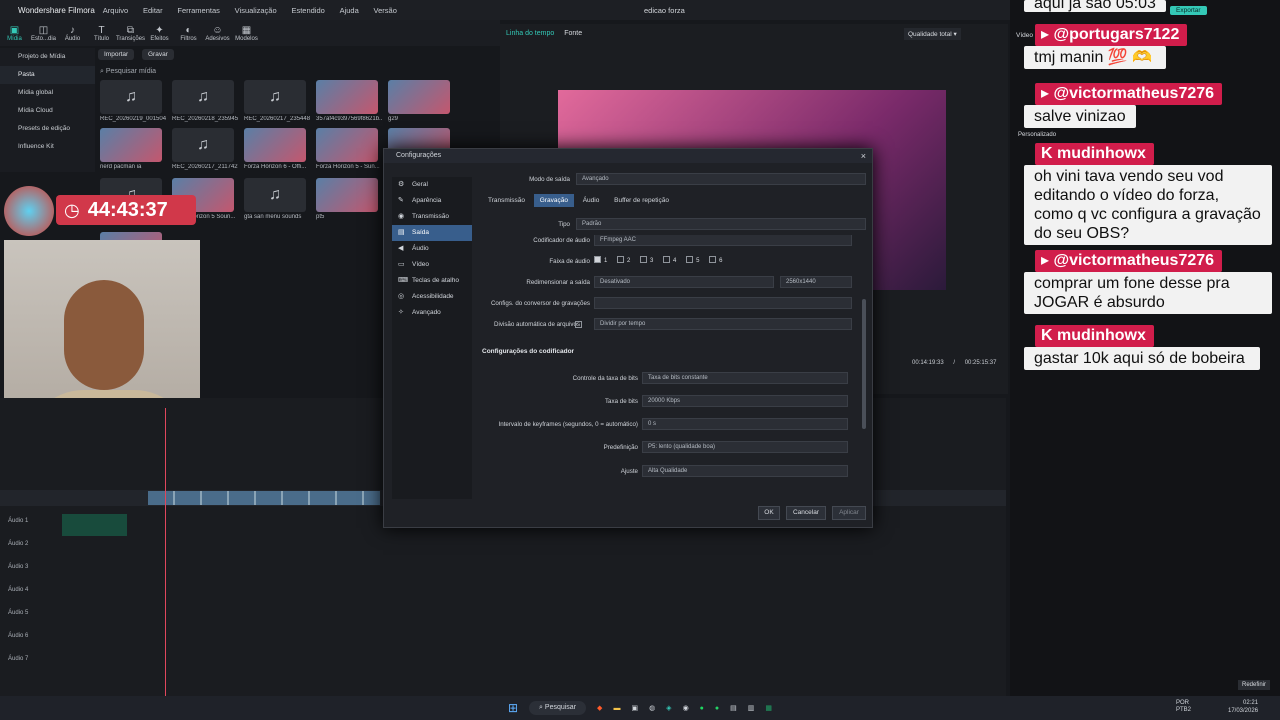 The image size is (1280, 720). Describe the element at coordinates (128, 72) in the screenshot. I see `media-search-input: ⌕ Pesquisar mídia` at that location.